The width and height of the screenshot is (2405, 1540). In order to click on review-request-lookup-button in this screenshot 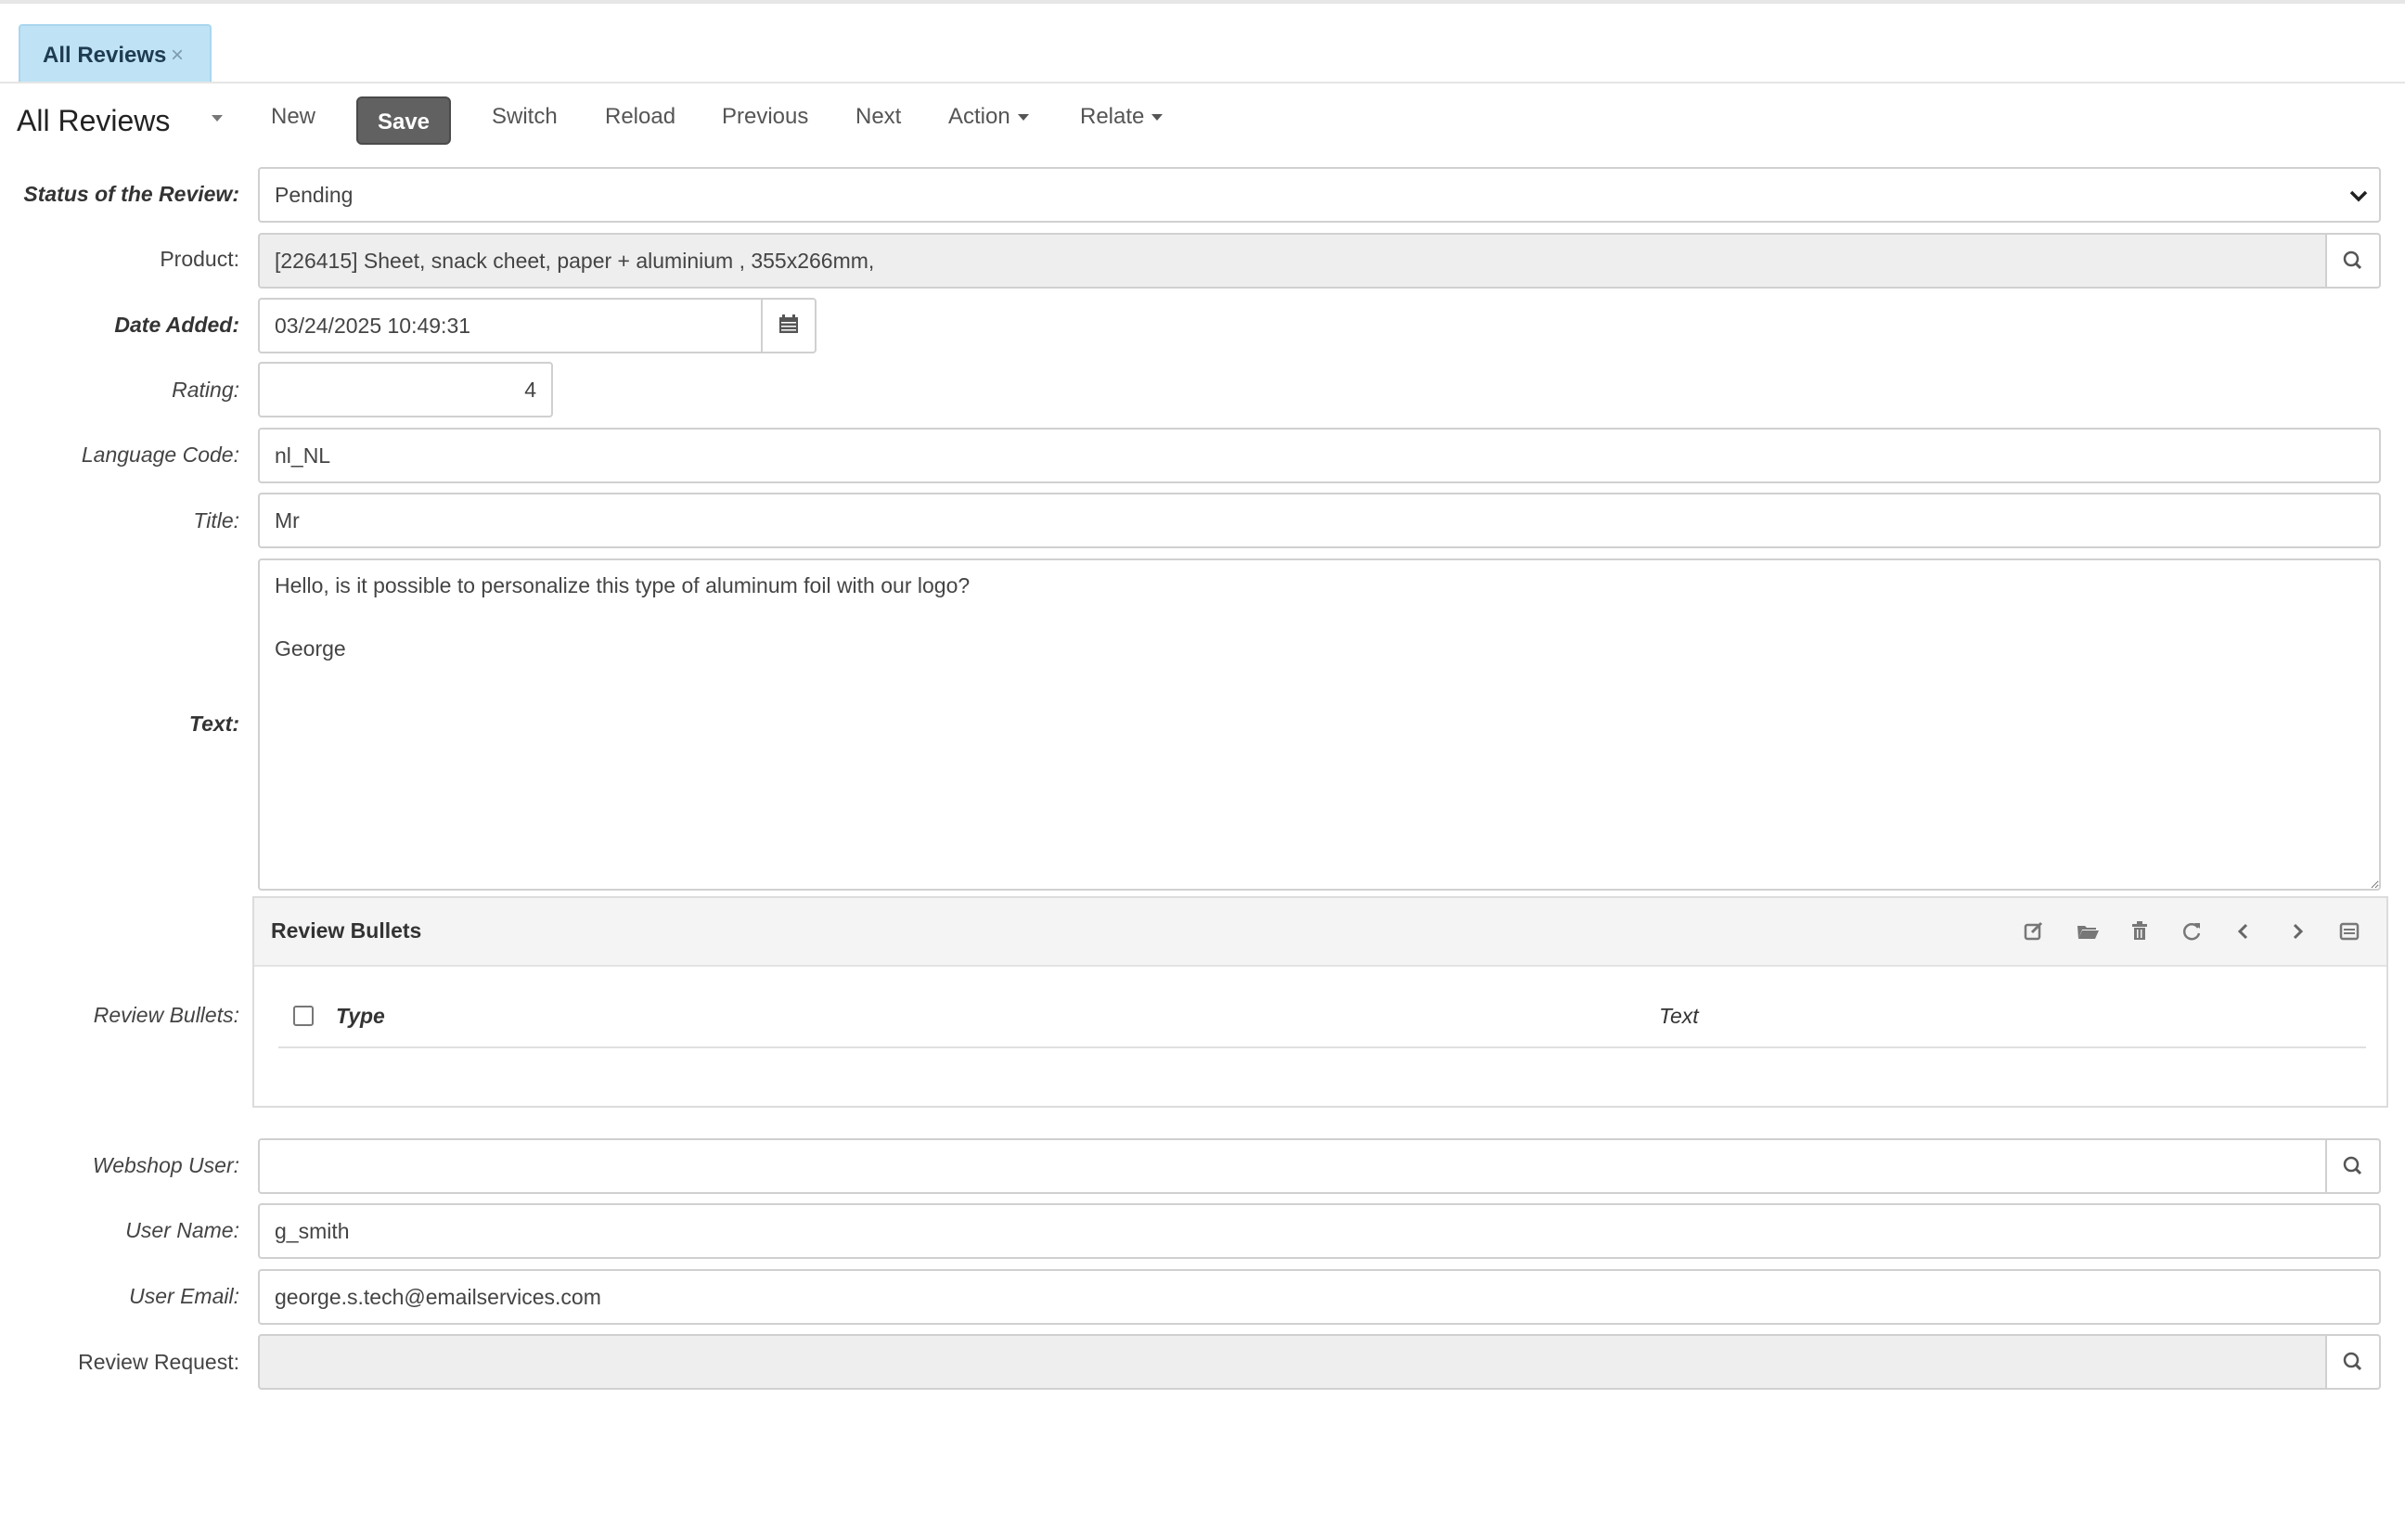, I will do `click(2353, 1362)`.